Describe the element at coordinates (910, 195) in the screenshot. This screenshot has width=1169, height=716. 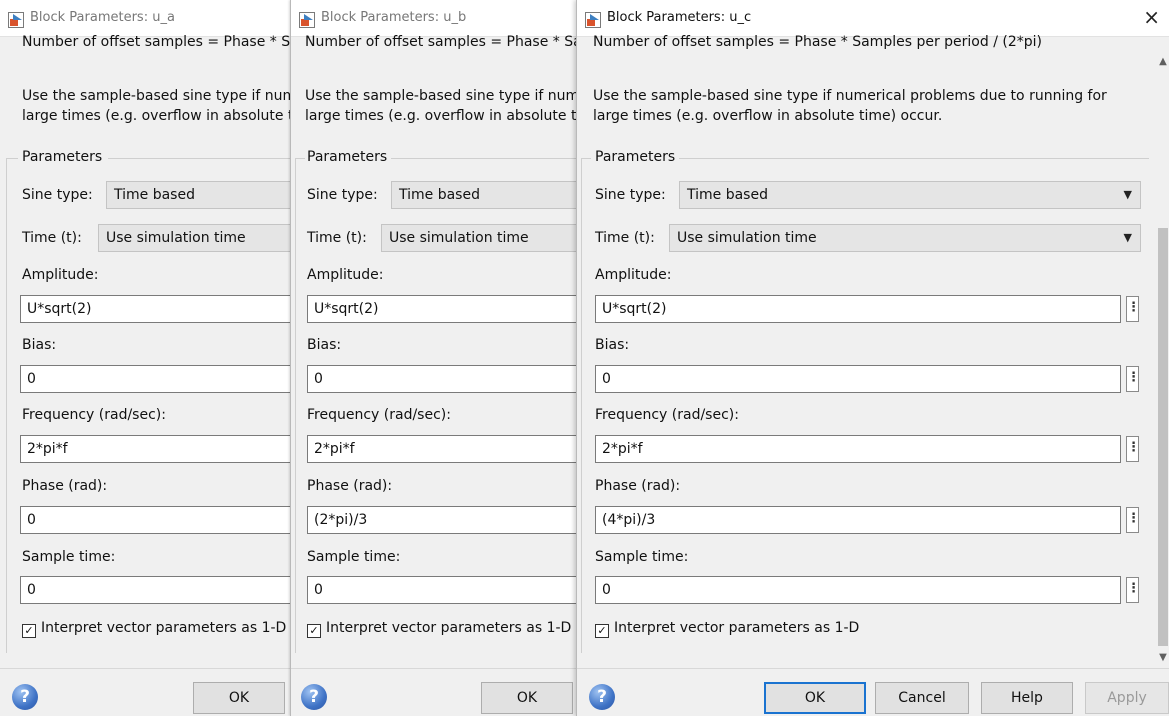
I see `sine-type-dropdown: Time based ▼` at that location.